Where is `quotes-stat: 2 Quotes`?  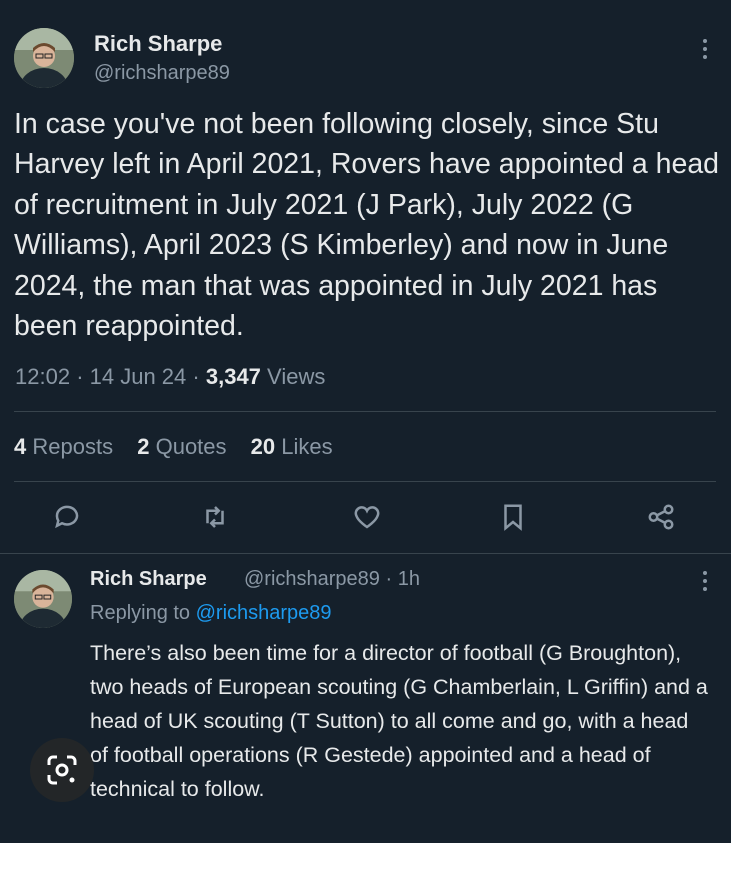 quotes-stat: 2 Quotes is located at coordinates (181, 446).